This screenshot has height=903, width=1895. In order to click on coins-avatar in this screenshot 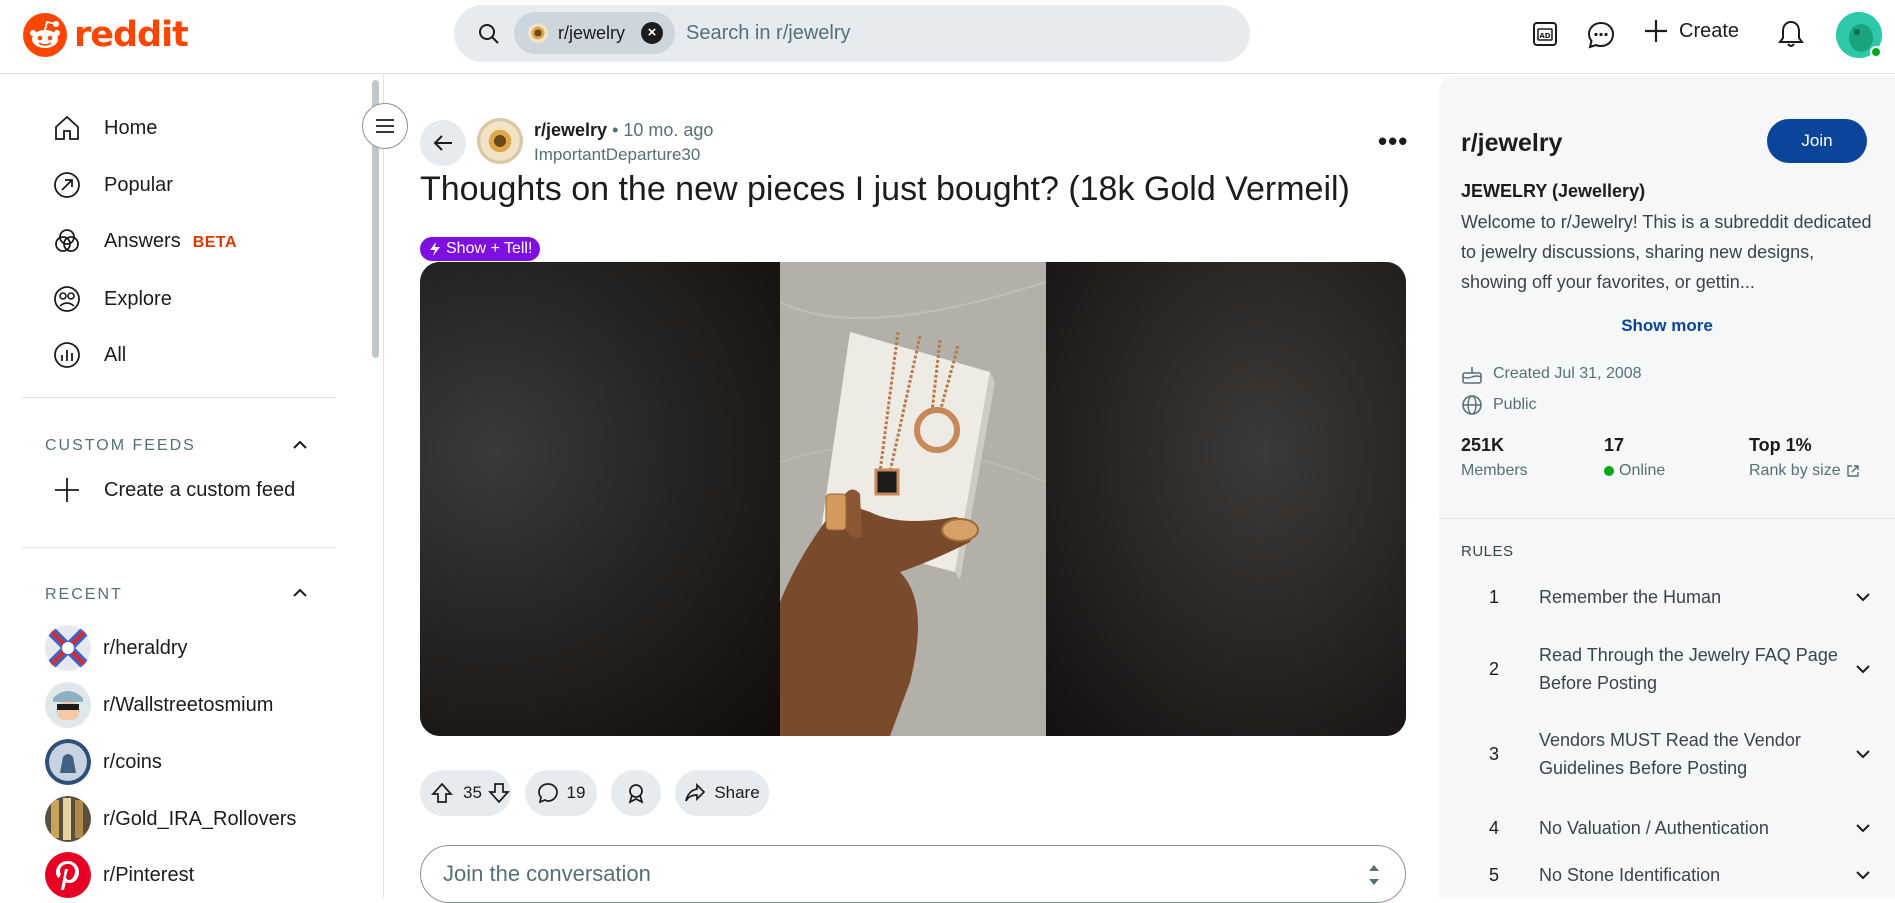, I will do `click(68, 762)`.